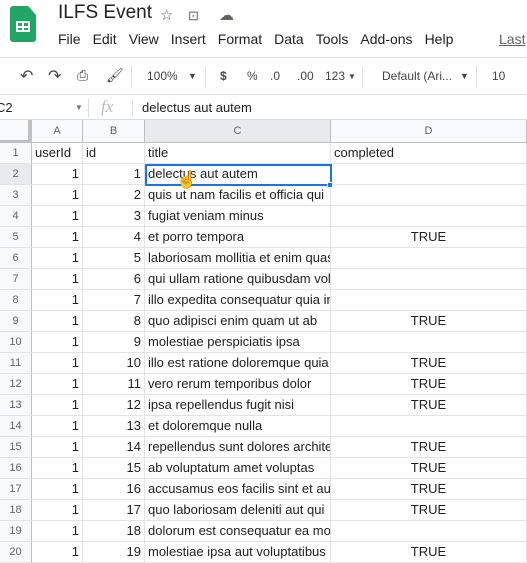 The image size is (527, 563). What do you see at coordinates (188, 39) in the screenshot?
I see `menu-insert: Insert` at bounding box center [188, 39].